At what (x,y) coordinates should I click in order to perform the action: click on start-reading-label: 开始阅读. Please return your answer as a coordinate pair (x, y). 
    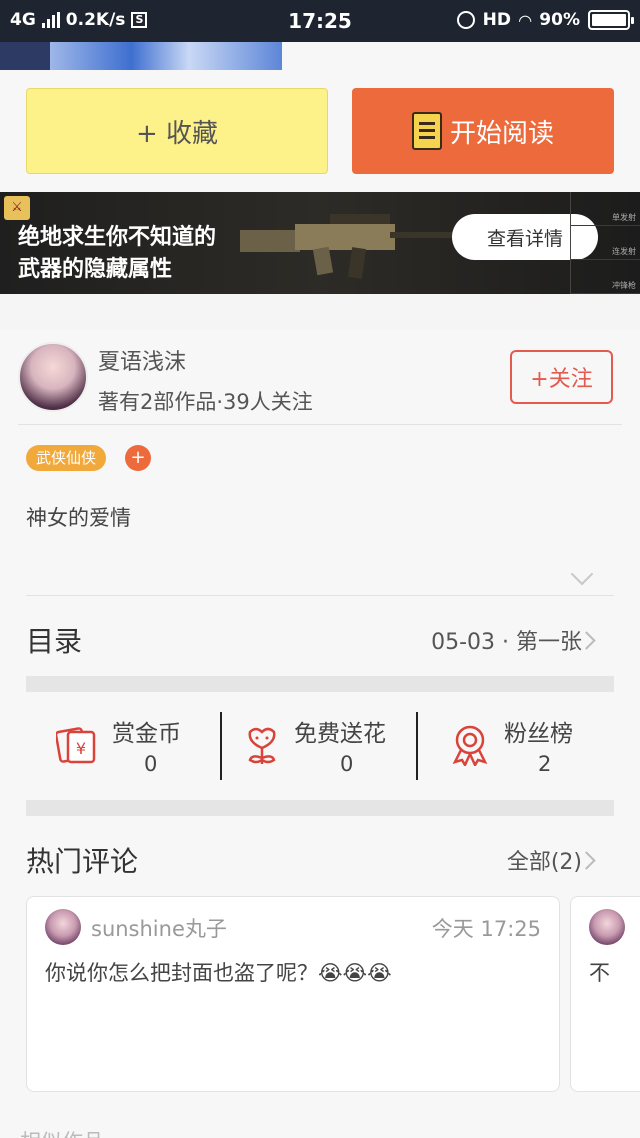
    Looking at the image, I should click on (501, 133).